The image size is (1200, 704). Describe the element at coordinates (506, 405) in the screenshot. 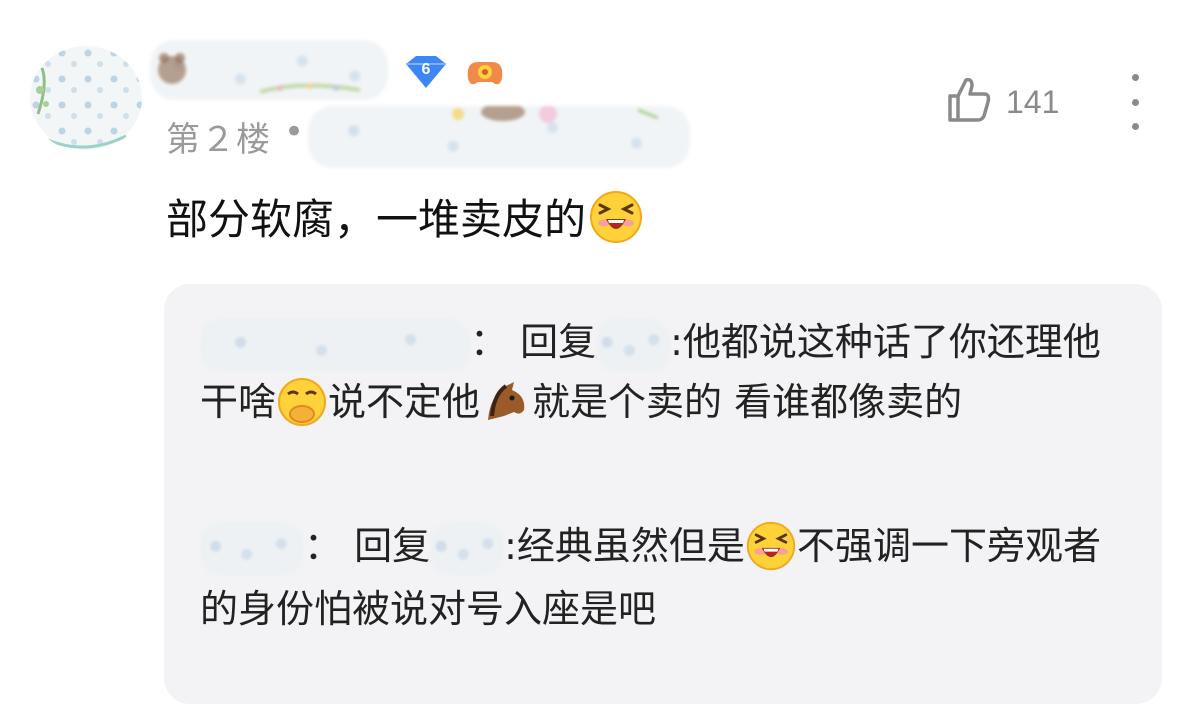

I see `horse-emoji-icon` at that location.